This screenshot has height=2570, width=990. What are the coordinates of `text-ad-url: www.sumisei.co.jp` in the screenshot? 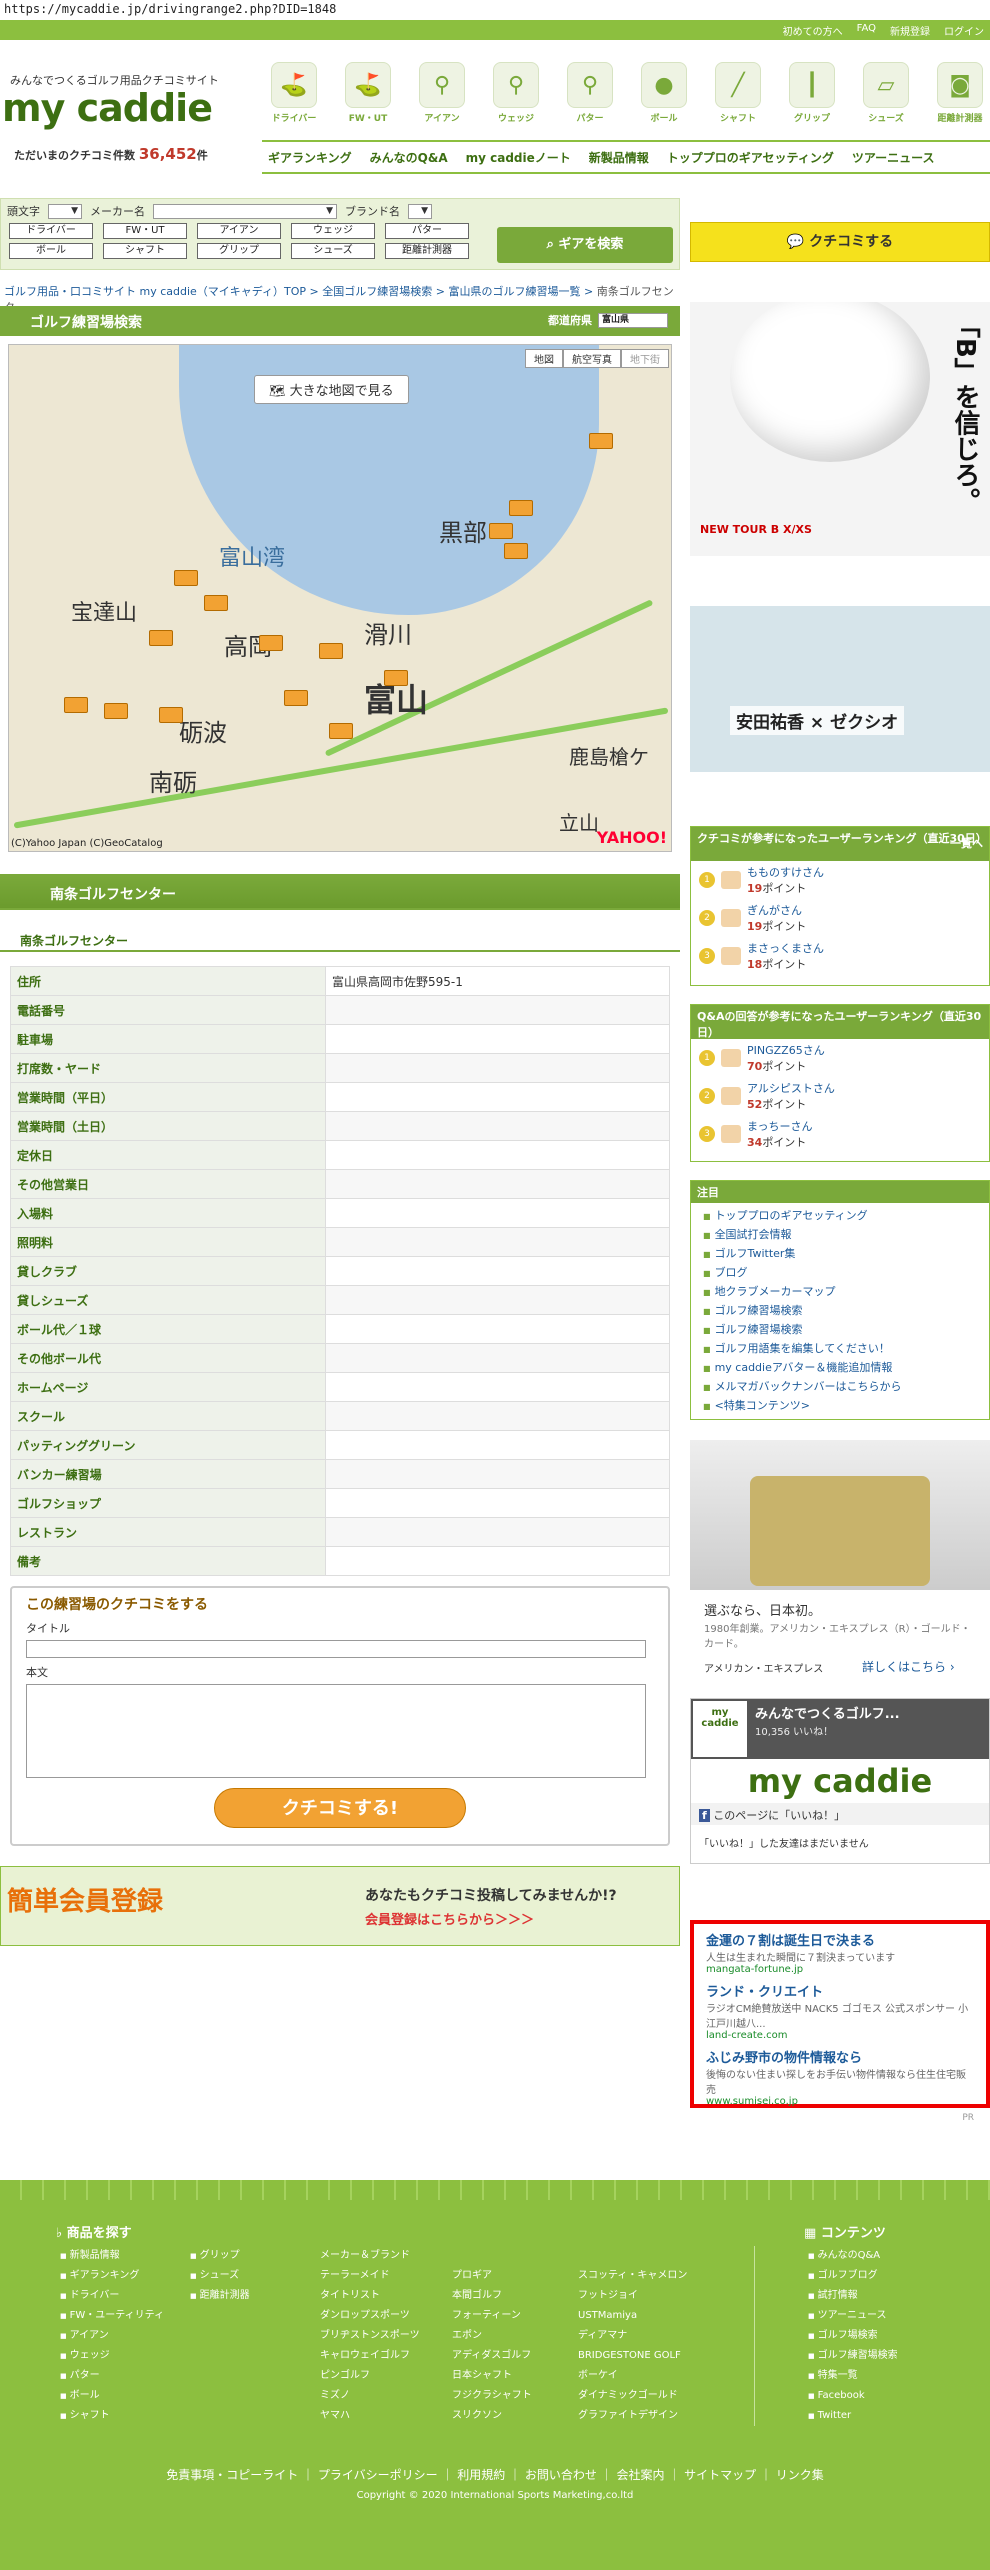 It's located at (840, 2101).